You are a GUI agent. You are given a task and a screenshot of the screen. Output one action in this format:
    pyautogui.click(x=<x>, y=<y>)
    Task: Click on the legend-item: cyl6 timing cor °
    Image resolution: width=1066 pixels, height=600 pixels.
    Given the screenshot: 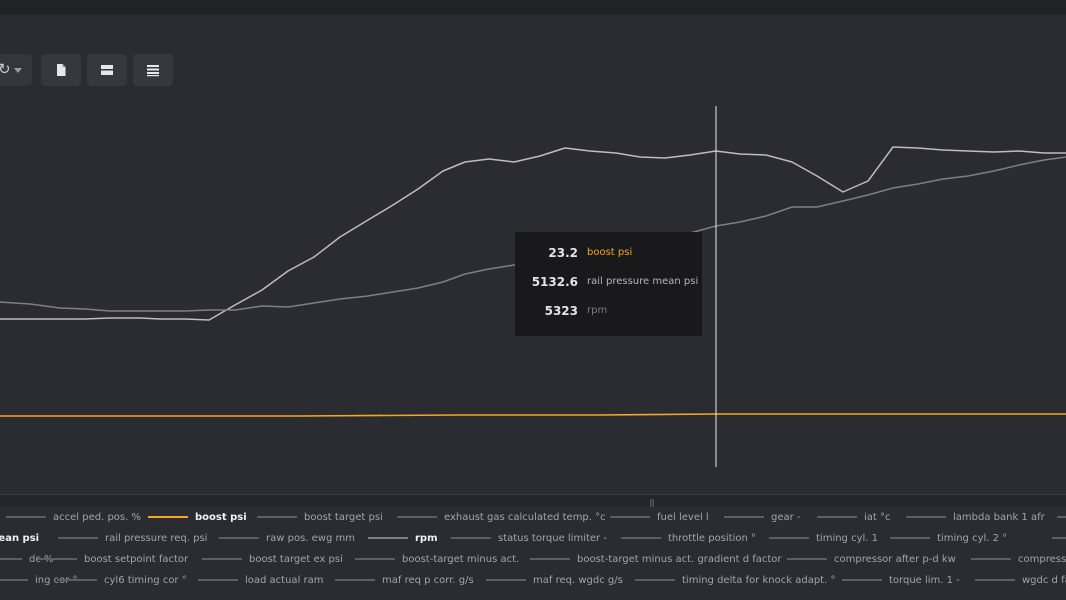 What is the action you would take?
    pyautogui.click(x=122, y=580)
    